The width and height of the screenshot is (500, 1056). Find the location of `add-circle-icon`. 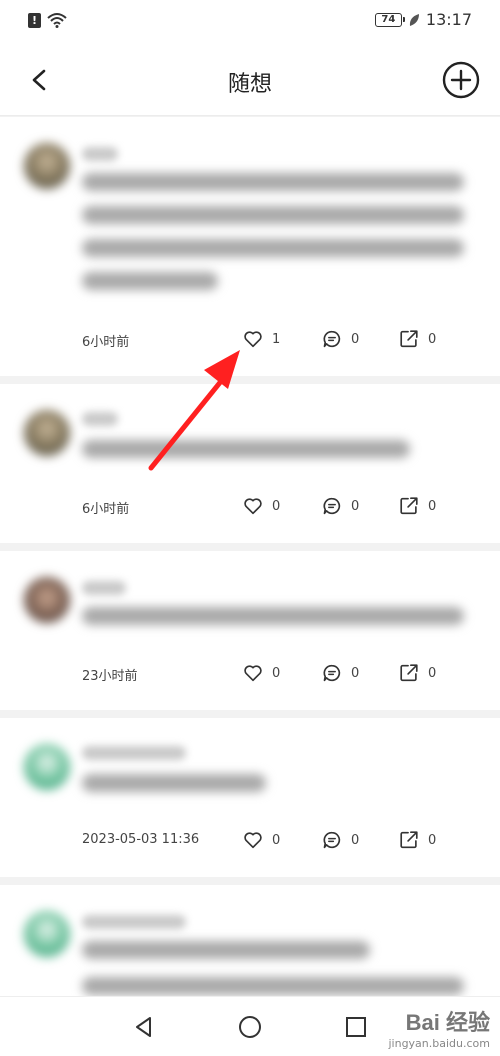

add-circle-icon is located at coordinates (461, 80).